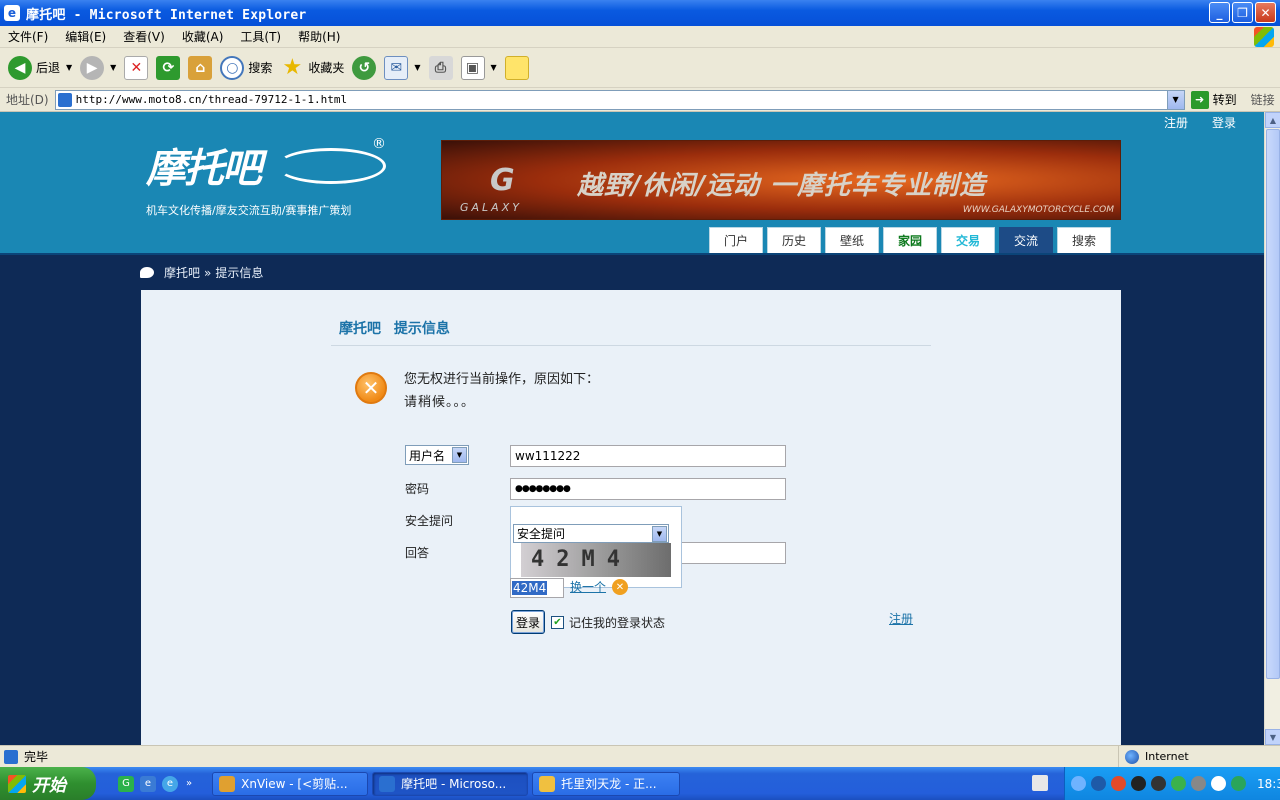  What do you see at coordinates (166, 15) in the screenshot?
I see `window-title: 摩托吧 - Microsoft Internet Explorer` at bounding box center [166, 15].